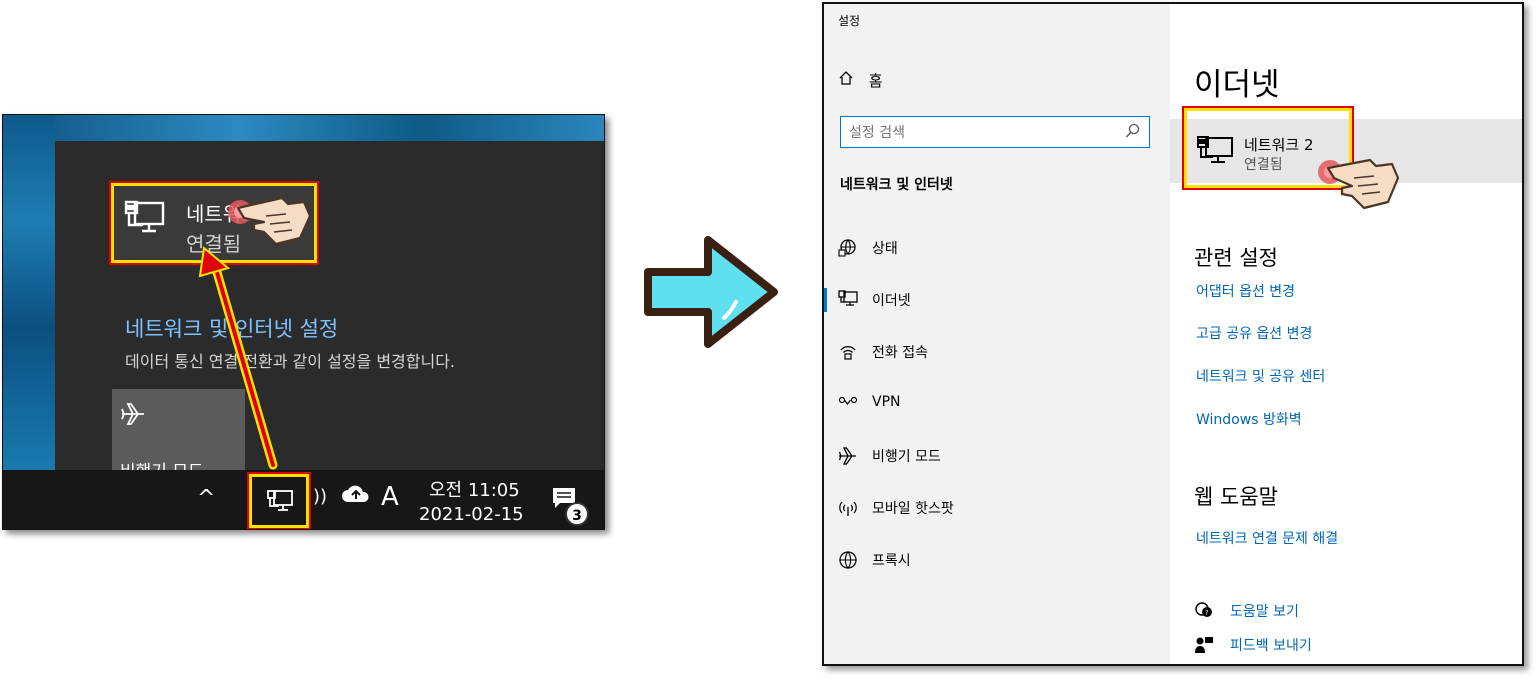 The height and width of the screenshot is (681, 1538). Describe the element at coordinates (891, 301) in the screenshot. I see `nav-label: 이더넷` at that location.